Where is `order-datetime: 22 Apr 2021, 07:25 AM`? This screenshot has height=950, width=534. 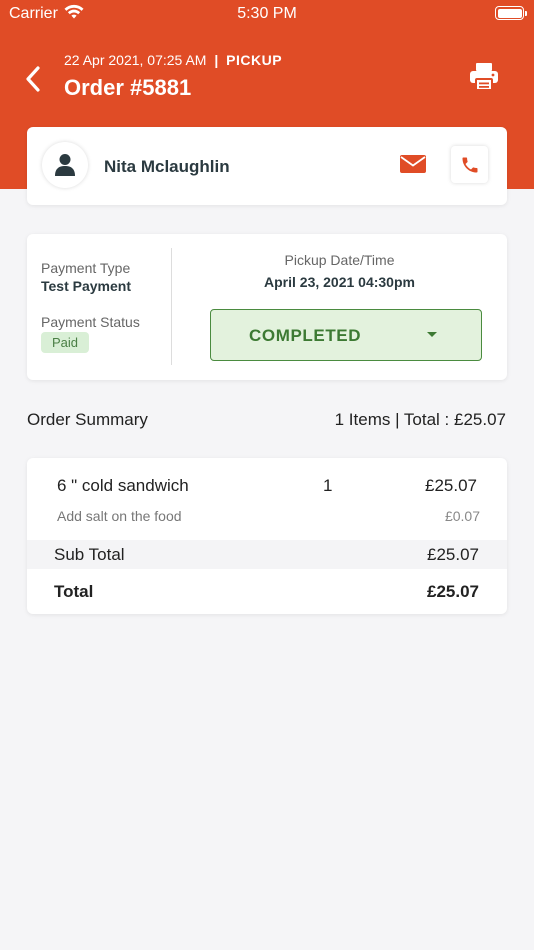
order-datetime: 22 Apr 2021, 07:25 AM is located at coordinates (135, 60).